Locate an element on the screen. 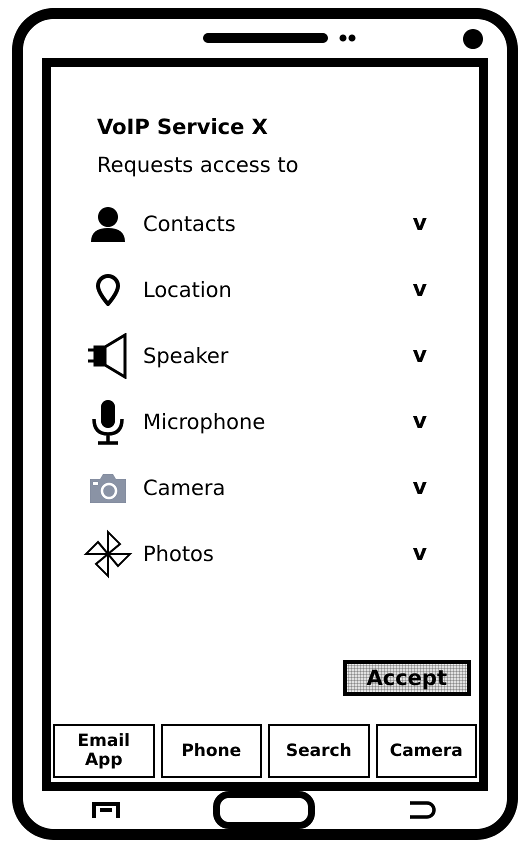 The image size is (520, 845). permission-label: Contacts is located at coordinates (190, 224).